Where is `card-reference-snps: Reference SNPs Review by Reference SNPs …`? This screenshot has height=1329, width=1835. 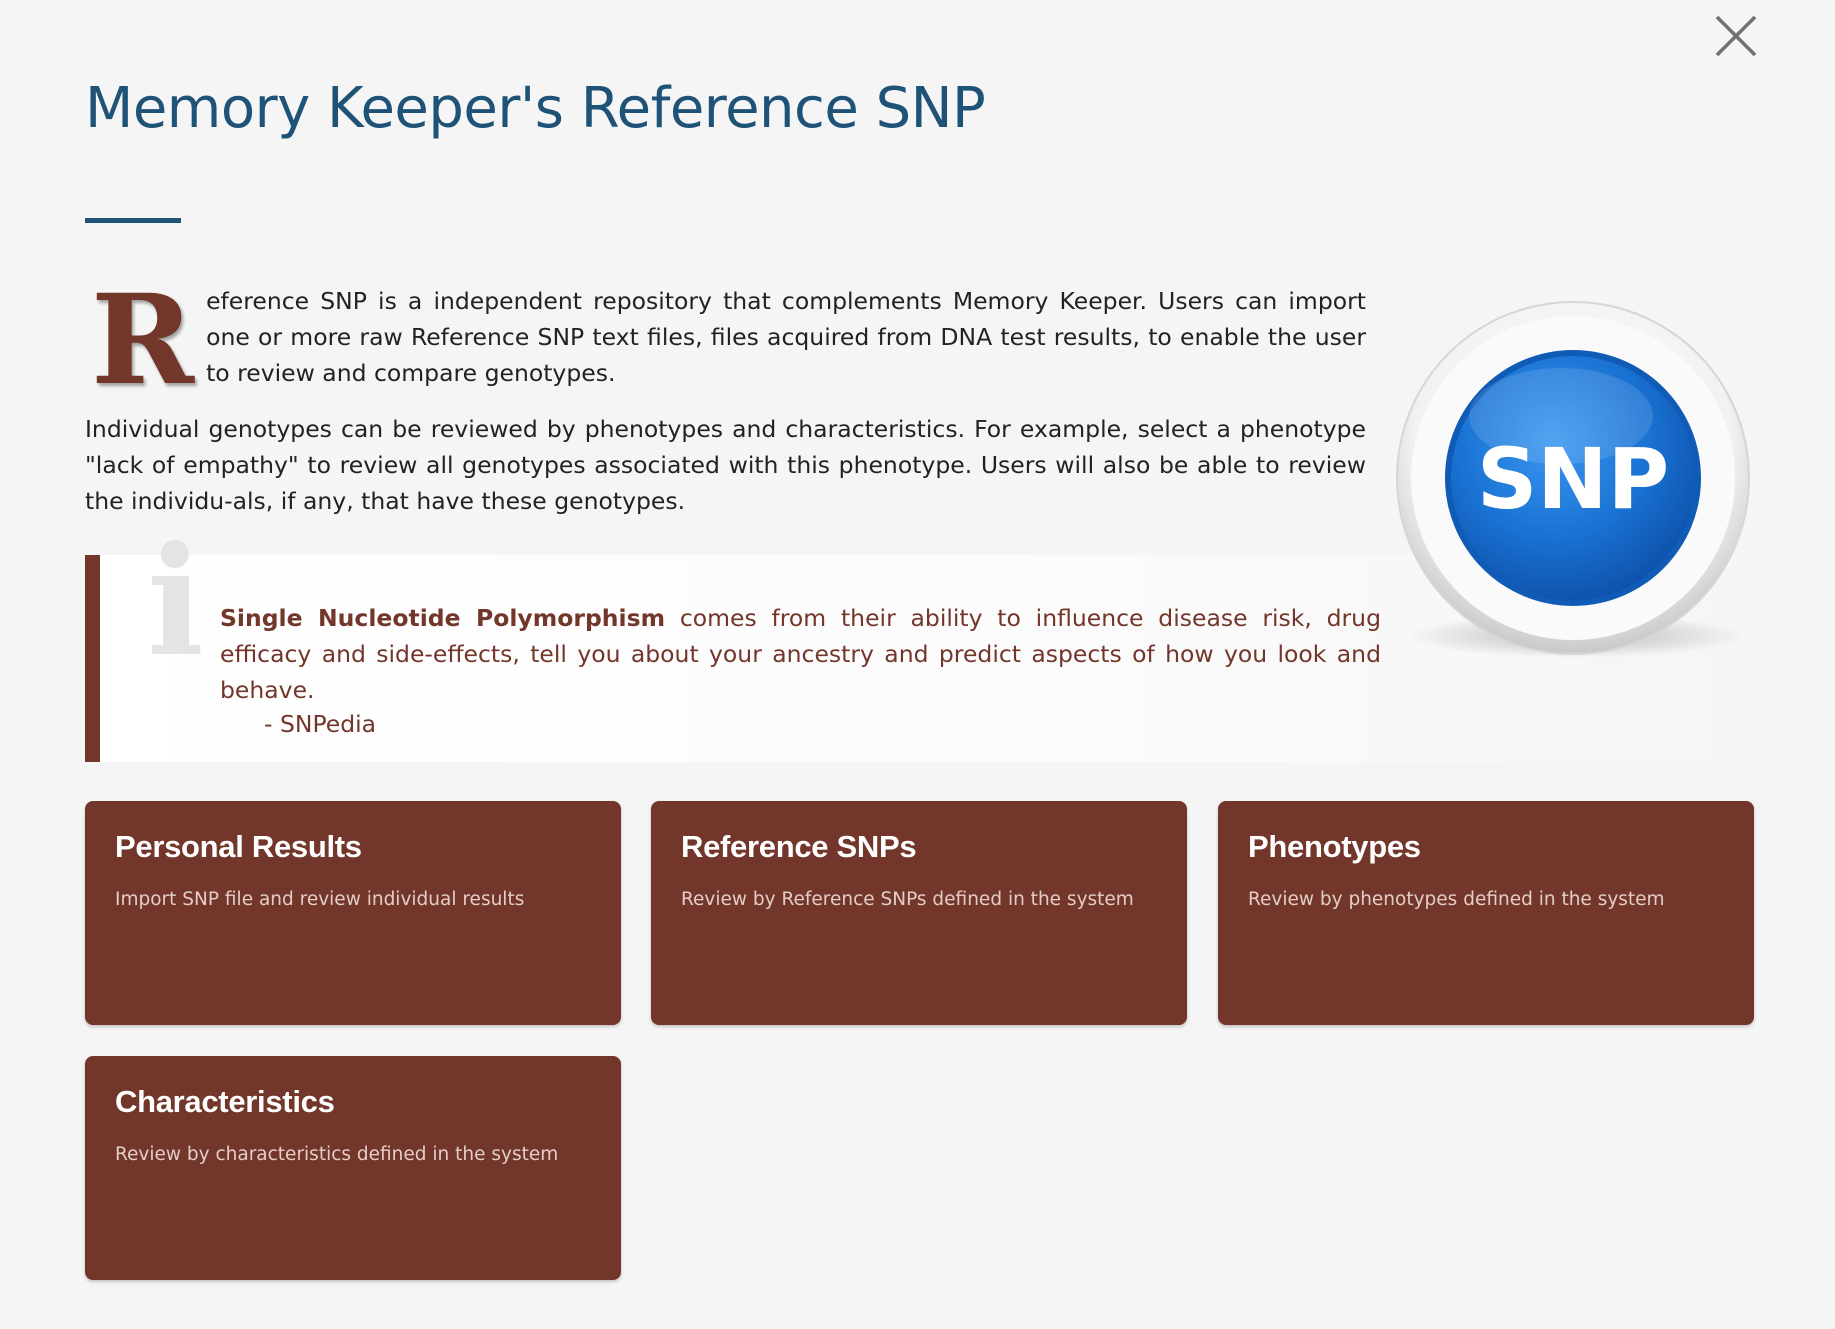
card-reference-snps: Reference SNPs Review by Reference SNPs … is located at coordinates (919, 913).